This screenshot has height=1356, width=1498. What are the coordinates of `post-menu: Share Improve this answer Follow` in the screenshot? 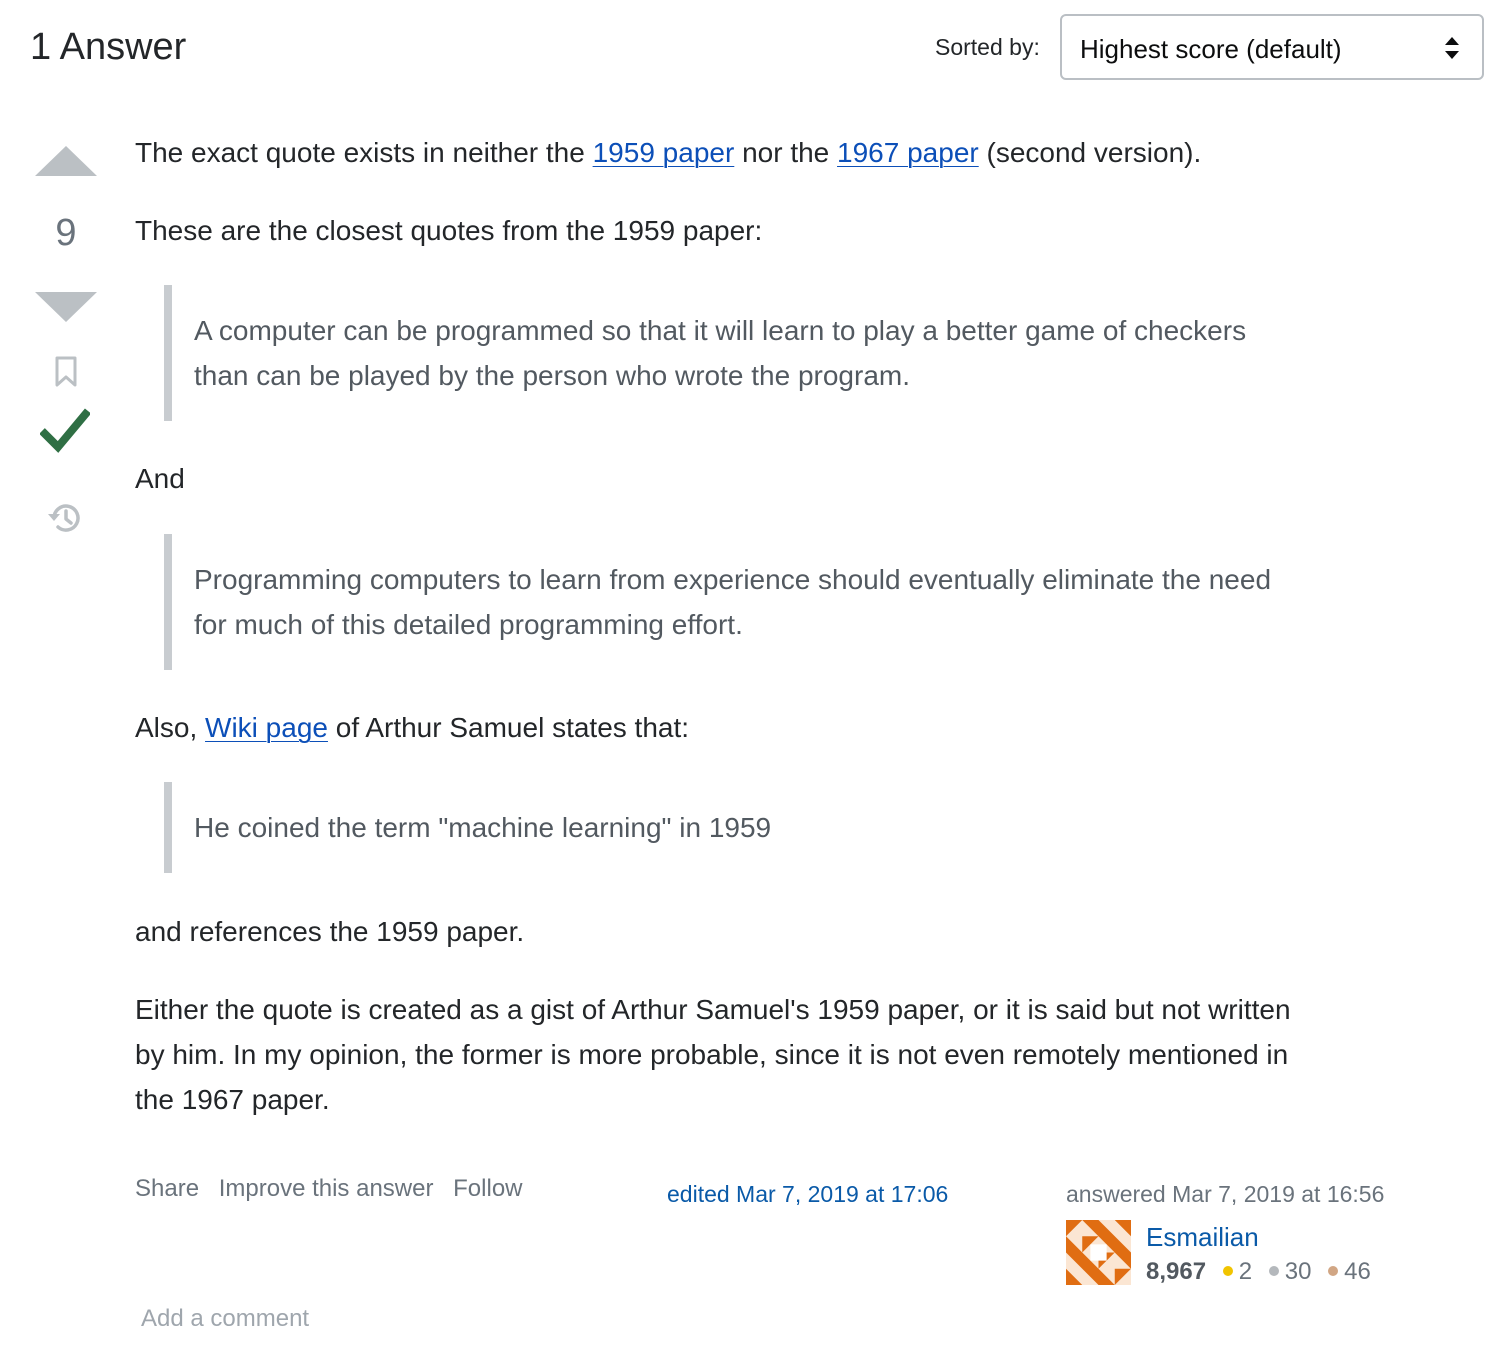 It's located at (335, 1189).